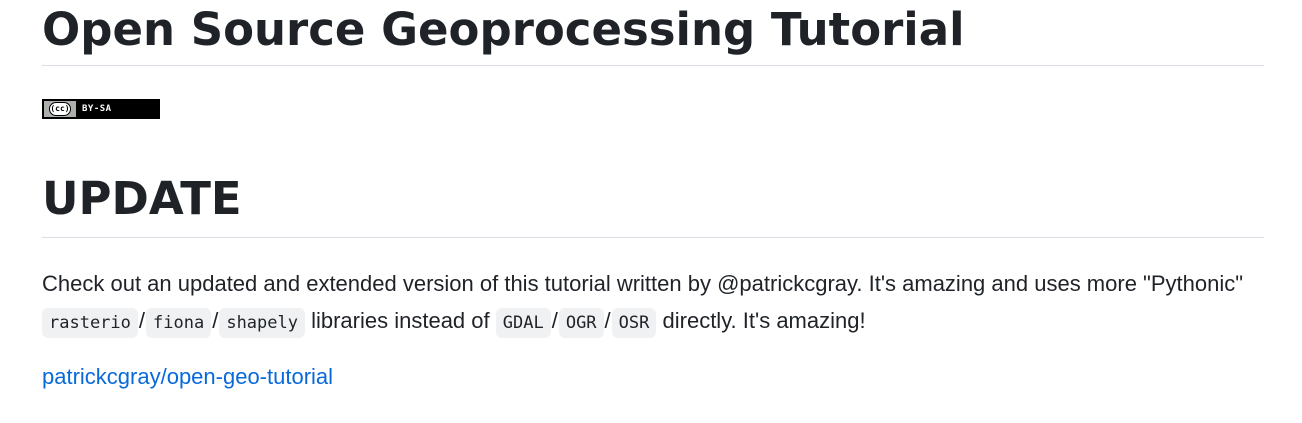 This screenshot has width=1302, height=423. Describe the element at coordinates (187, 377) in the screenshot. I see `repo-link: patrickcgray/open-geo-tutorial` at that location.